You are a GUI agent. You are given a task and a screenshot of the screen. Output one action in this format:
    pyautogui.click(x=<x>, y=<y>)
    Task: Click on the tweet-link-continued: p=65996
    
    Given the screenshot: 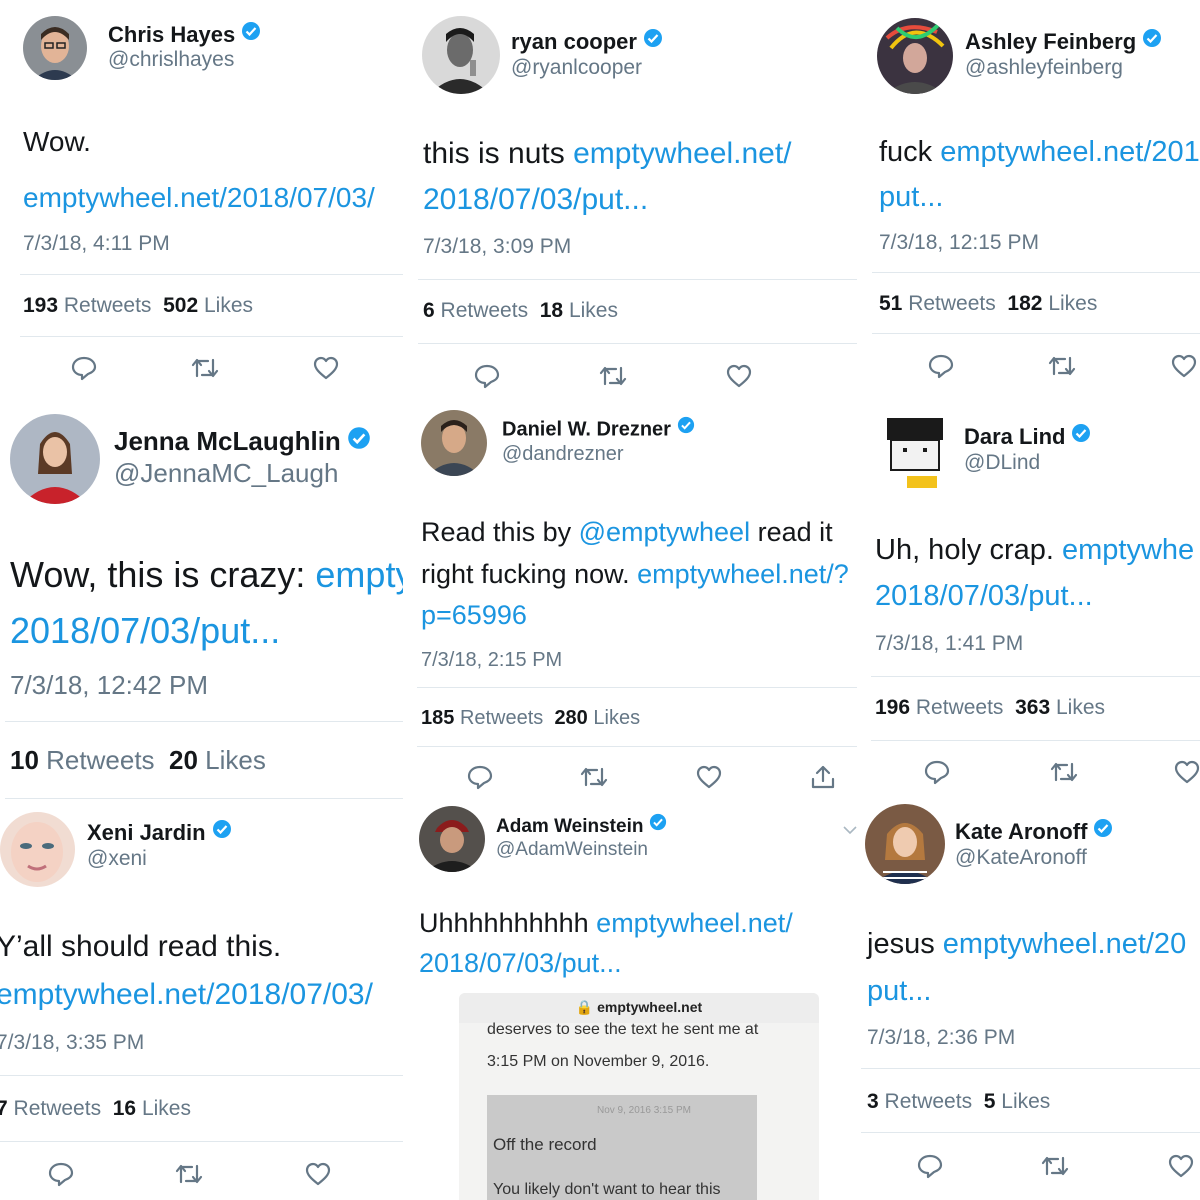 What is the action you would take?
    pyautogui.click(x=474, y=615)
    